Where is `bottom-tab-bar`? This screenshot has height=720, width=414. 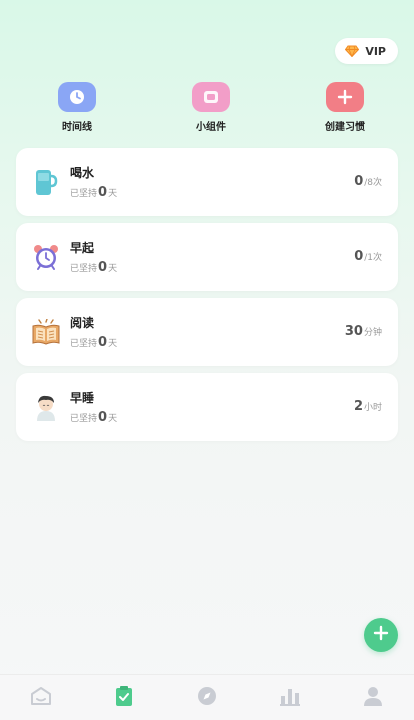 bottom-tab-bar is located at coordinates (207, 697).